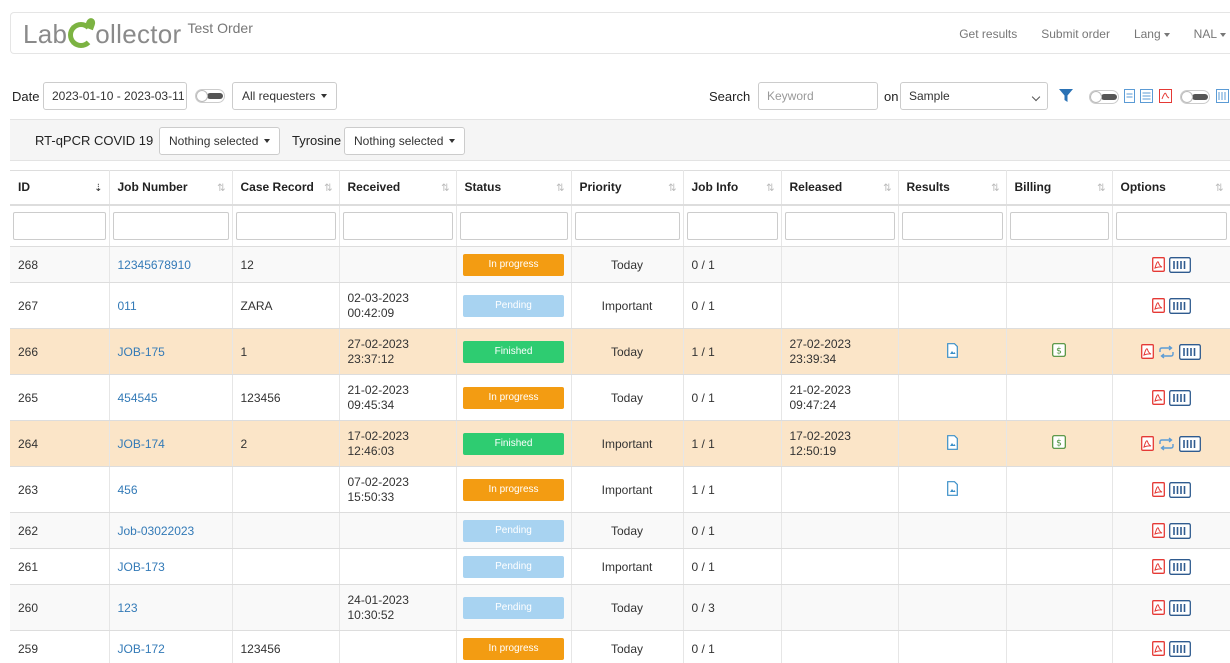 The image size is (1230, 663). Describe the element at coordinates (1152, 34) in the screenshot. I see `lang-dropdown: Lang` at that location.